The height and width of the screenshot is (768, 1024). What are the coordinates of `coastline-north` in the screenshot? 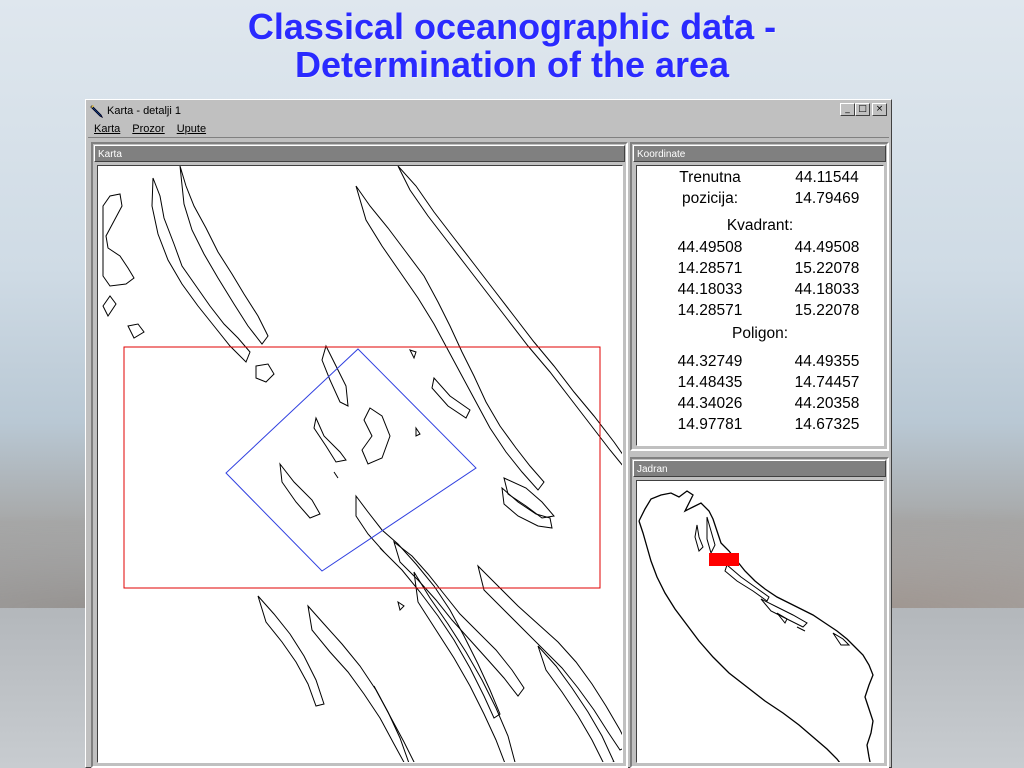 It's located at (118, 240).